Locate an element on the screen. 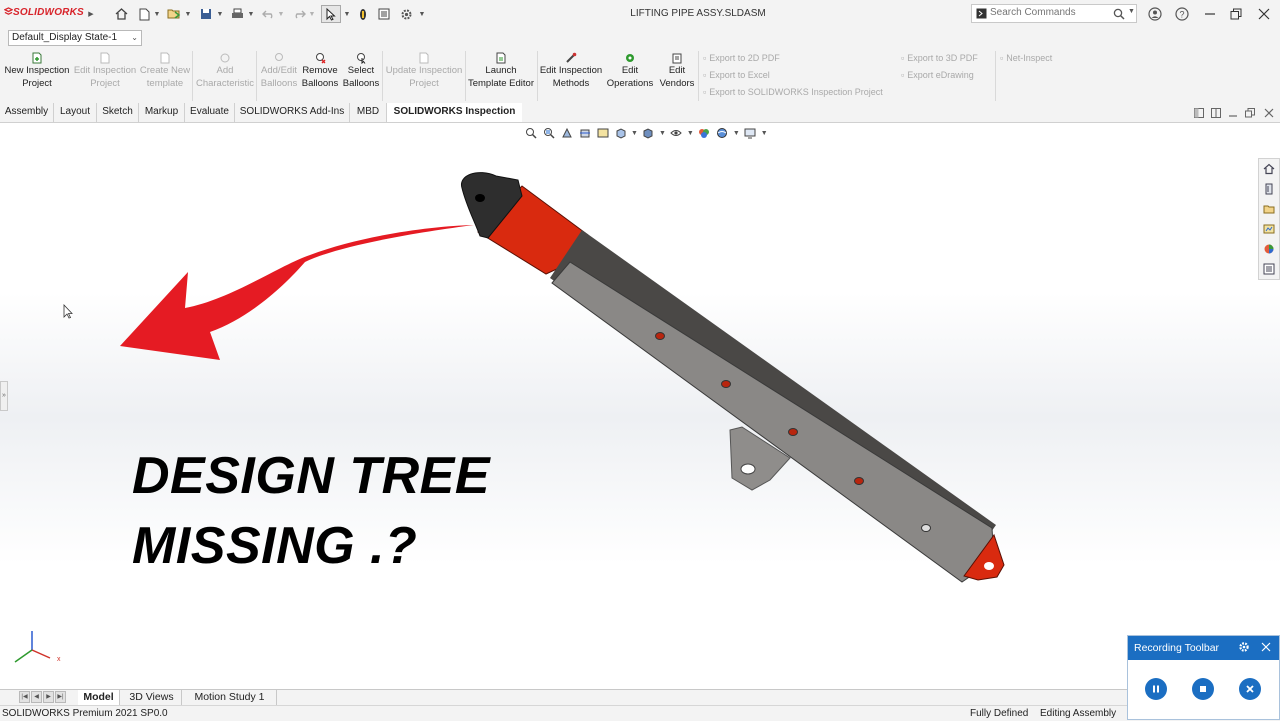 The image size is (1280, 721). dynamic-annotation-icon is located at coordinates (602, 133).